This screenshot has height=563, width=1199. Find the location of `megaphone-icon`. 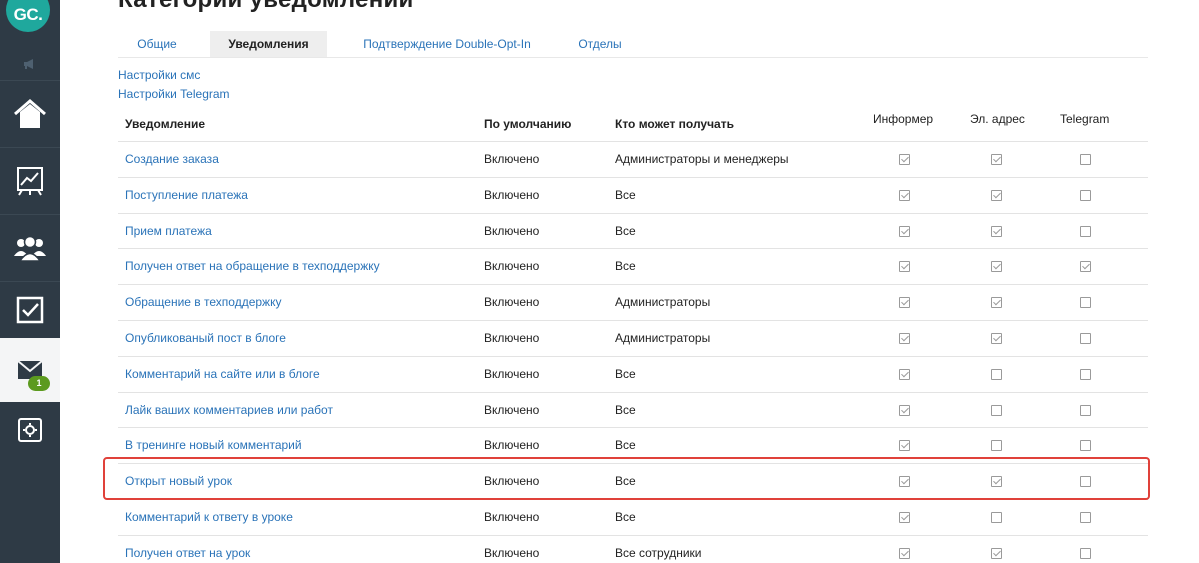

megaphone-icon is located at coordinates (30, 64).